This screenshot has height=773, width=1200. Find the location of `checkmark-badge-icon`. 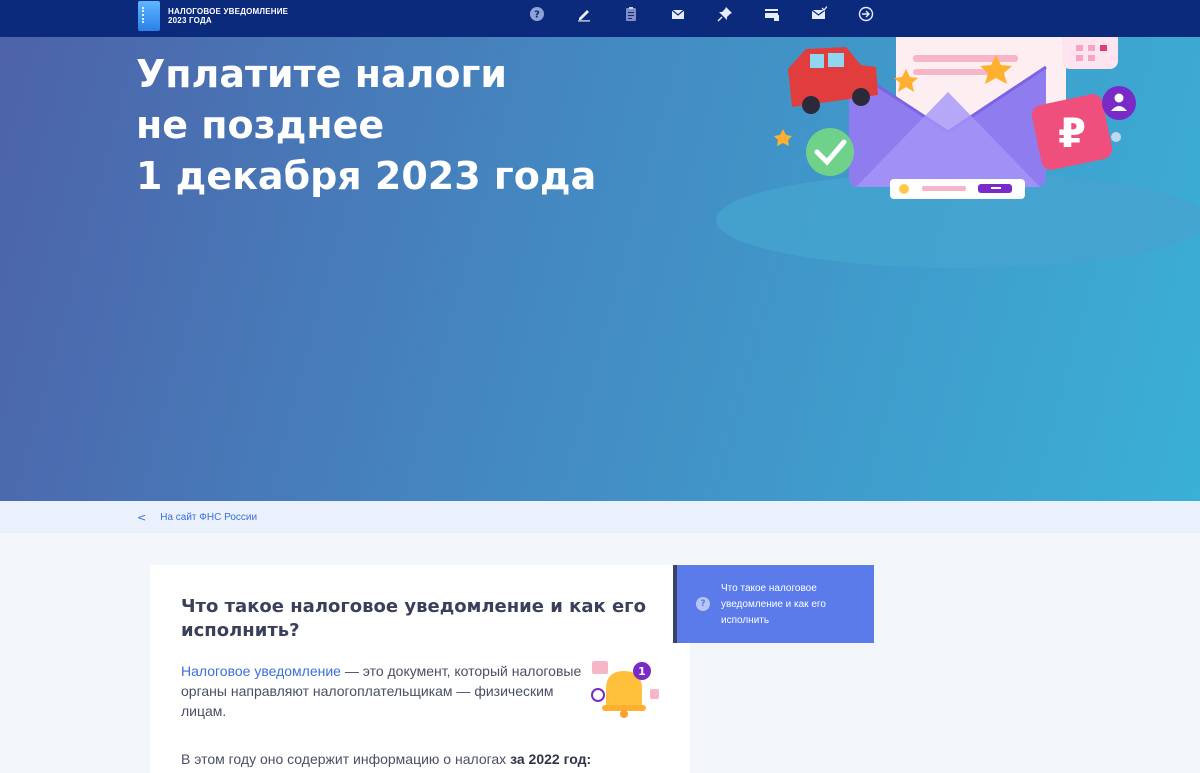

checkmark-badge-icon is located at coordinates (830, 152).